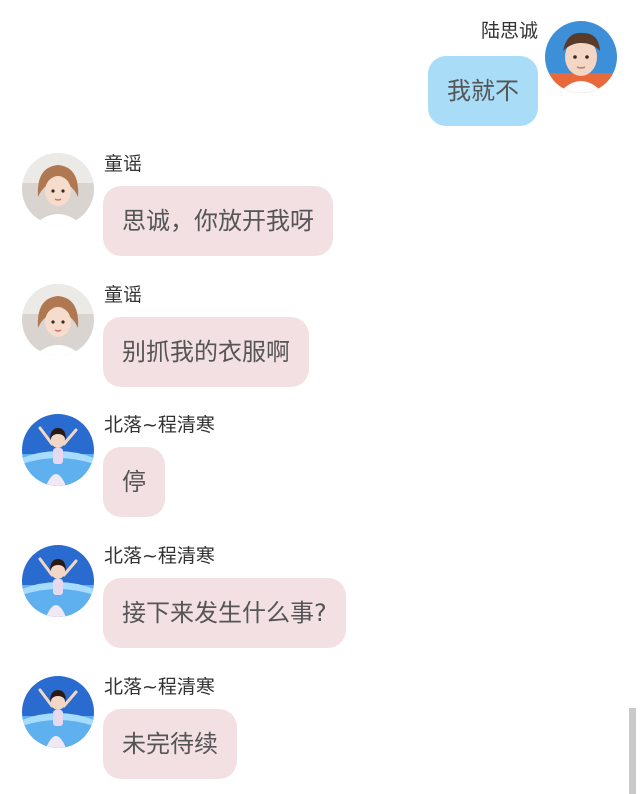 This screenshot has width=640, height=794. Describe the element at coordinates (632, 751) in the screenshot. I see `scrollbar-thumb` at that location.